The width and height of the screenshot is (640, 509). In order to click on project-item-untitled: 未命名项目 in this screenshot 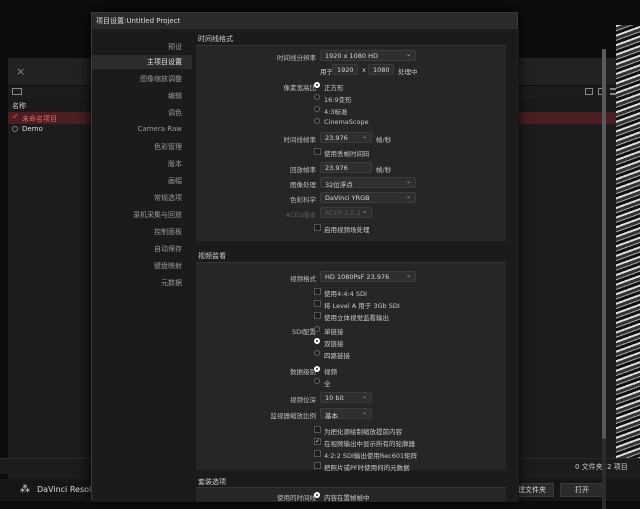, I will do `click(39, 119)`.